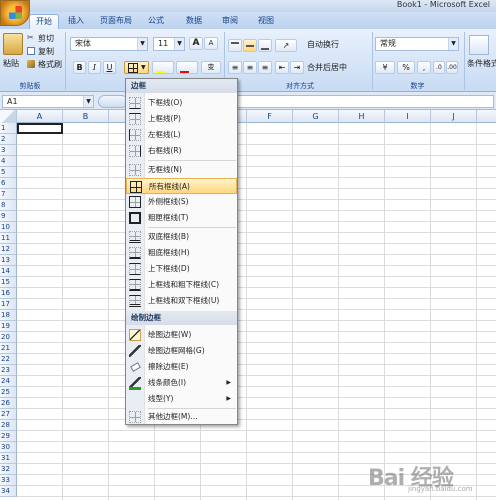 Image resolution: width=496 pixels, height=500 pixels. Describe the element at coordinates (8, 172) in the screenshot. I see `row-header: 5` at that location.